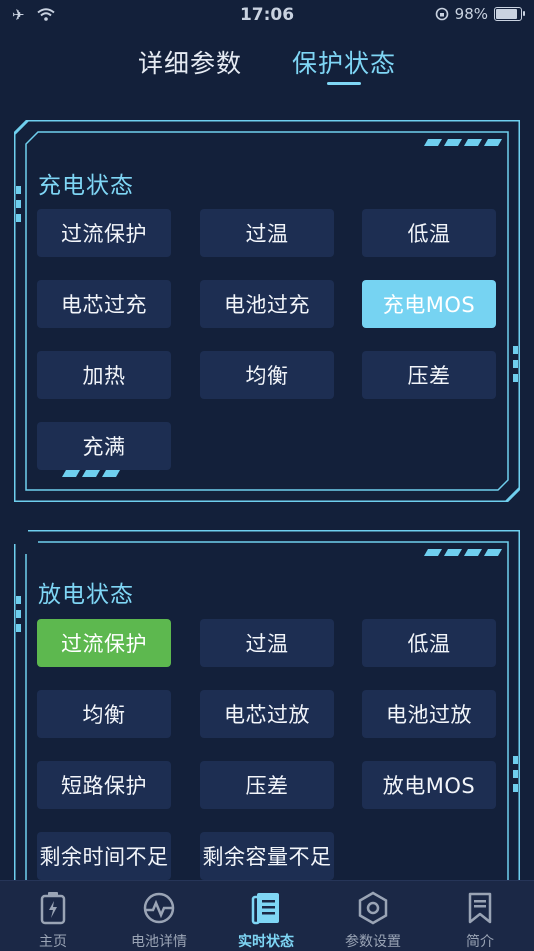 This screenshot has width=534, height=951. I want to click on nav-home: 主页, so click(53, 916).